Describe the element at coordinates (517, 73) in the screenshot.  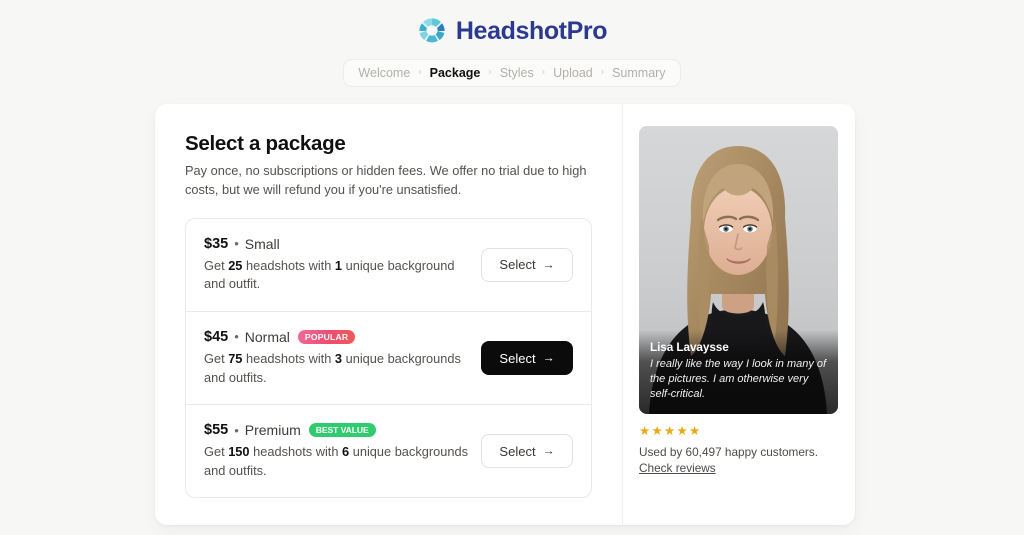
I see `breadcrumb-step-styles: Styles` at that location.